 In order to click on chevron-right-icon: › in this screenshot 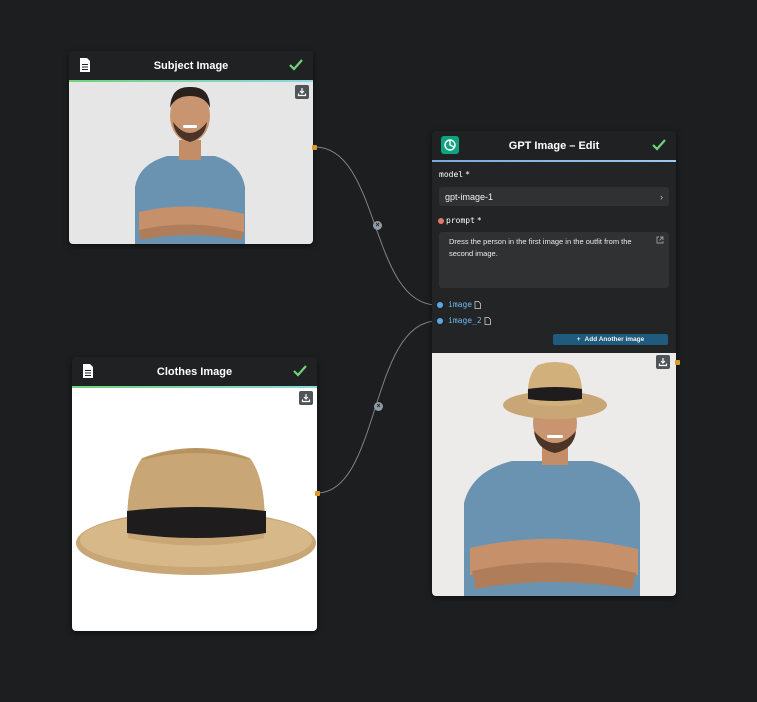, I will do `click(661, 197)`.